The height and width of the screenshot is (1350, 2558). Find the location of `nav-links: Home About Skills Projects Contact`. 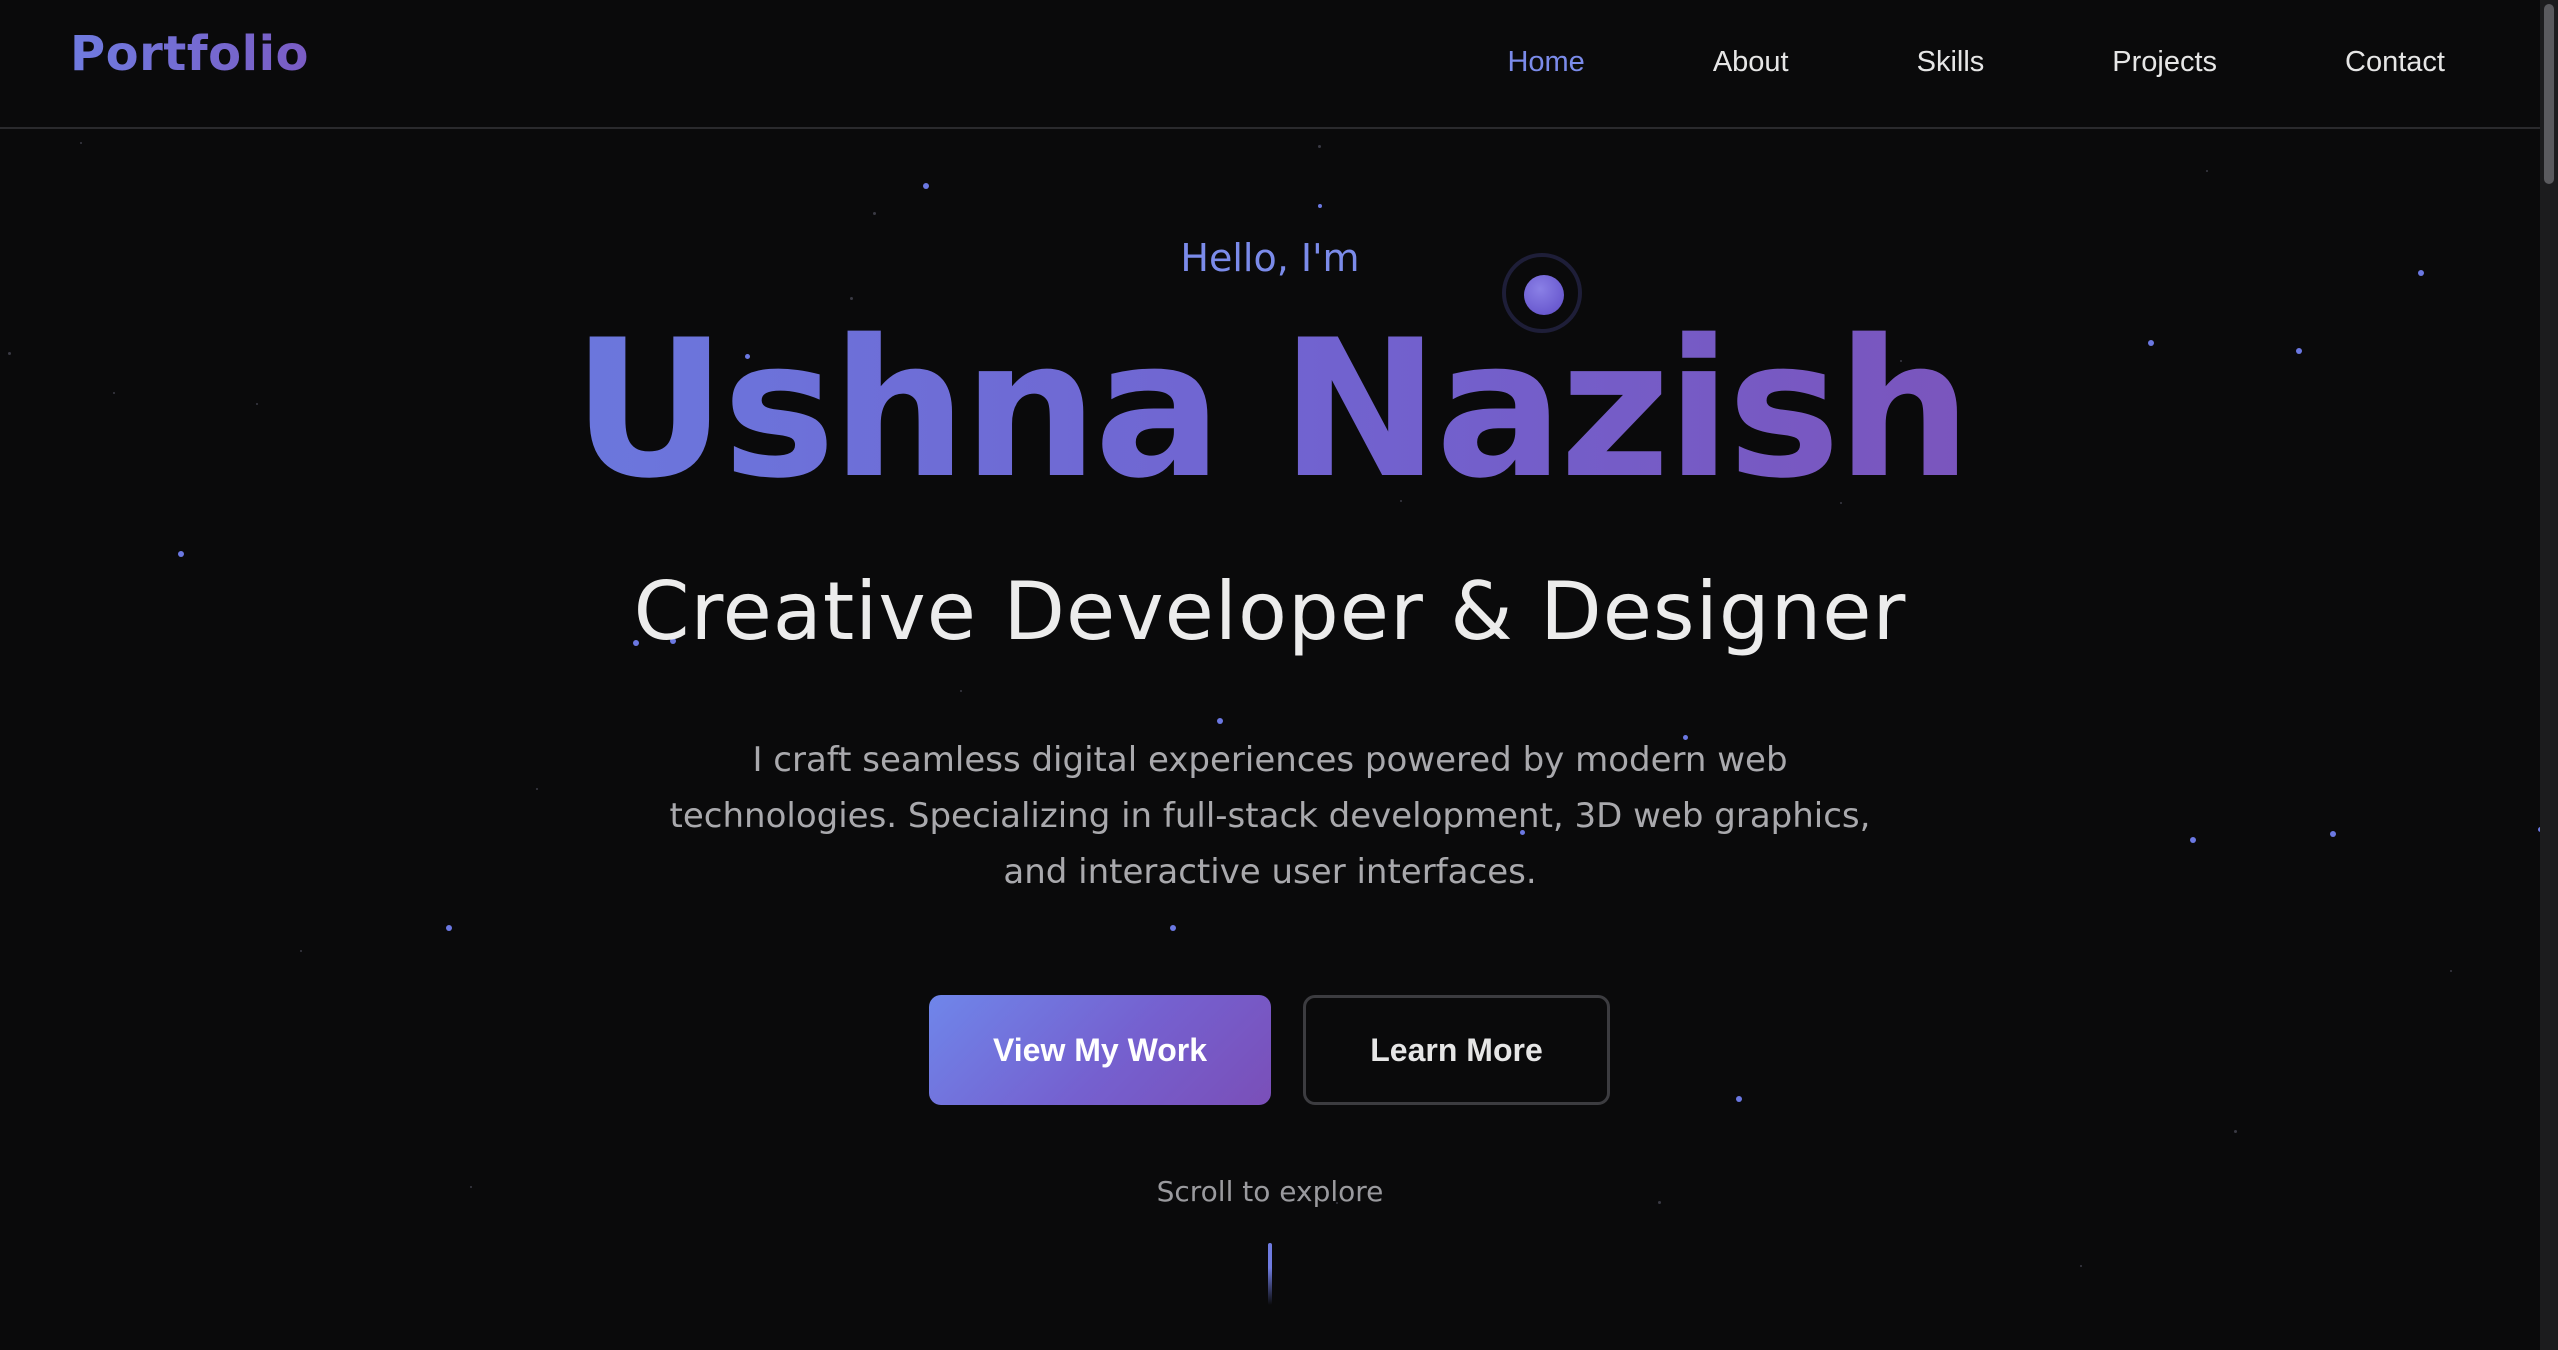

nav-links: Home About Skills Projects Contact is located at coordinates (1912, 62).